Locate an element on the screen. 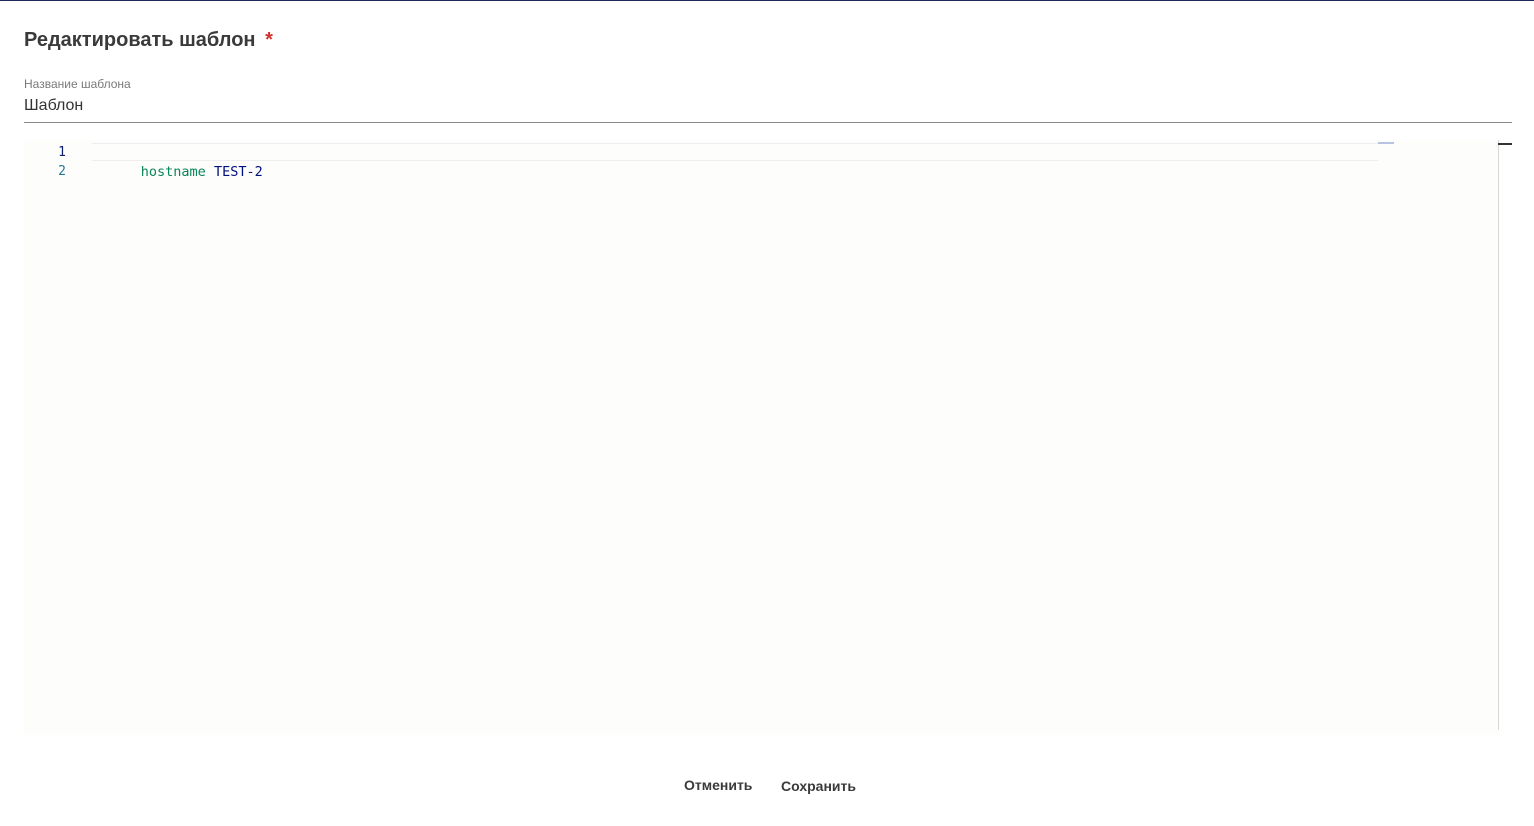 The height and width of the screenshot is (826, 1534). template-name-field: Название шаблона is located at coordinates (768, 100).